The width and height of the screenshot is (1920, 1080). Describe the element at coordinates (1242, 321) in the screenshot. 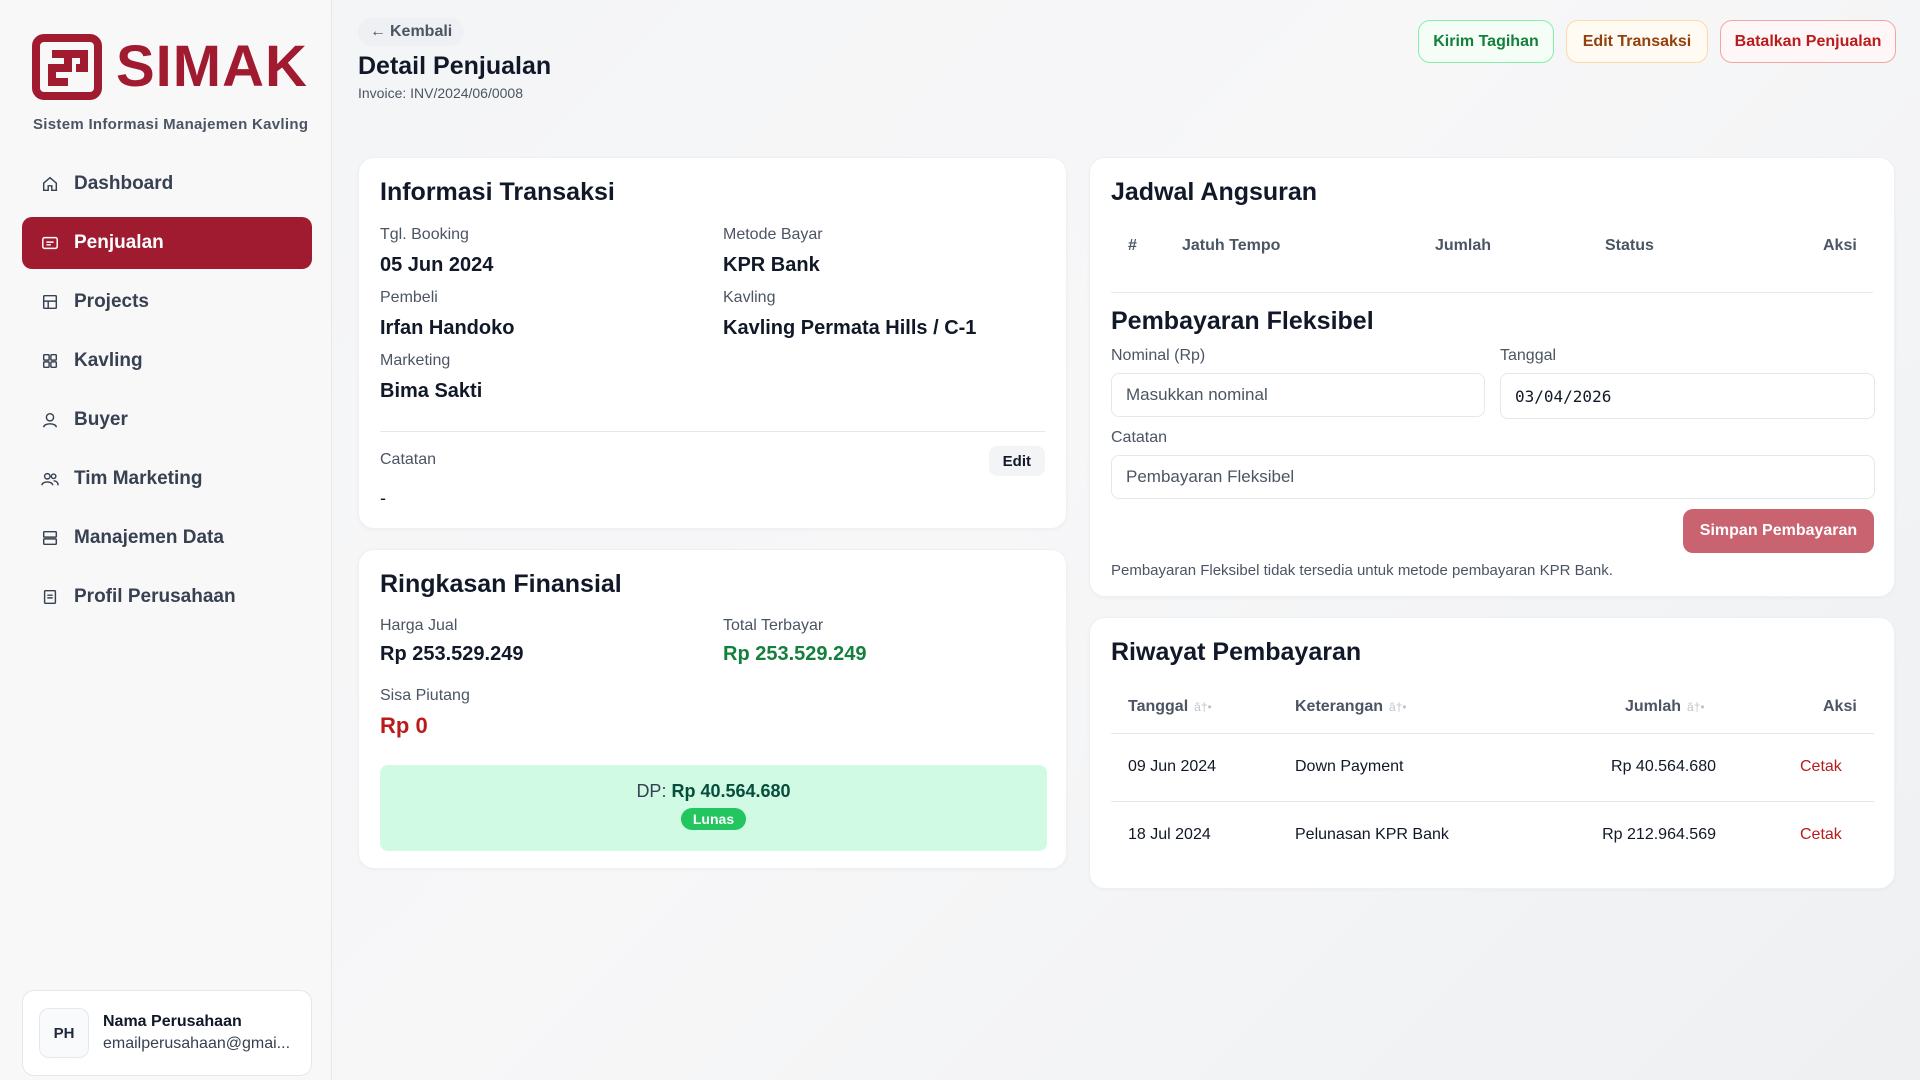

I see `flexible-payment-title: Pembayaran Fleksibel` at that location.